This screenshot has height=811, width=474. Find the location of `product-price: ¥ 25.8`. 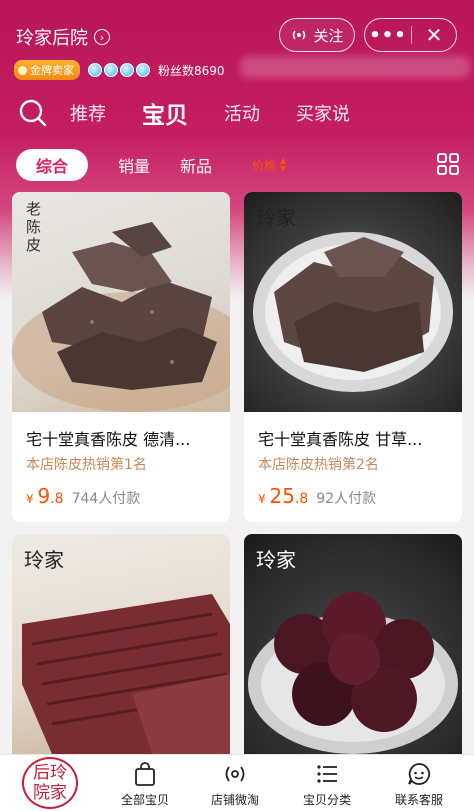

product-price: ¥ 25.8 is located at coordinates (283, 496).